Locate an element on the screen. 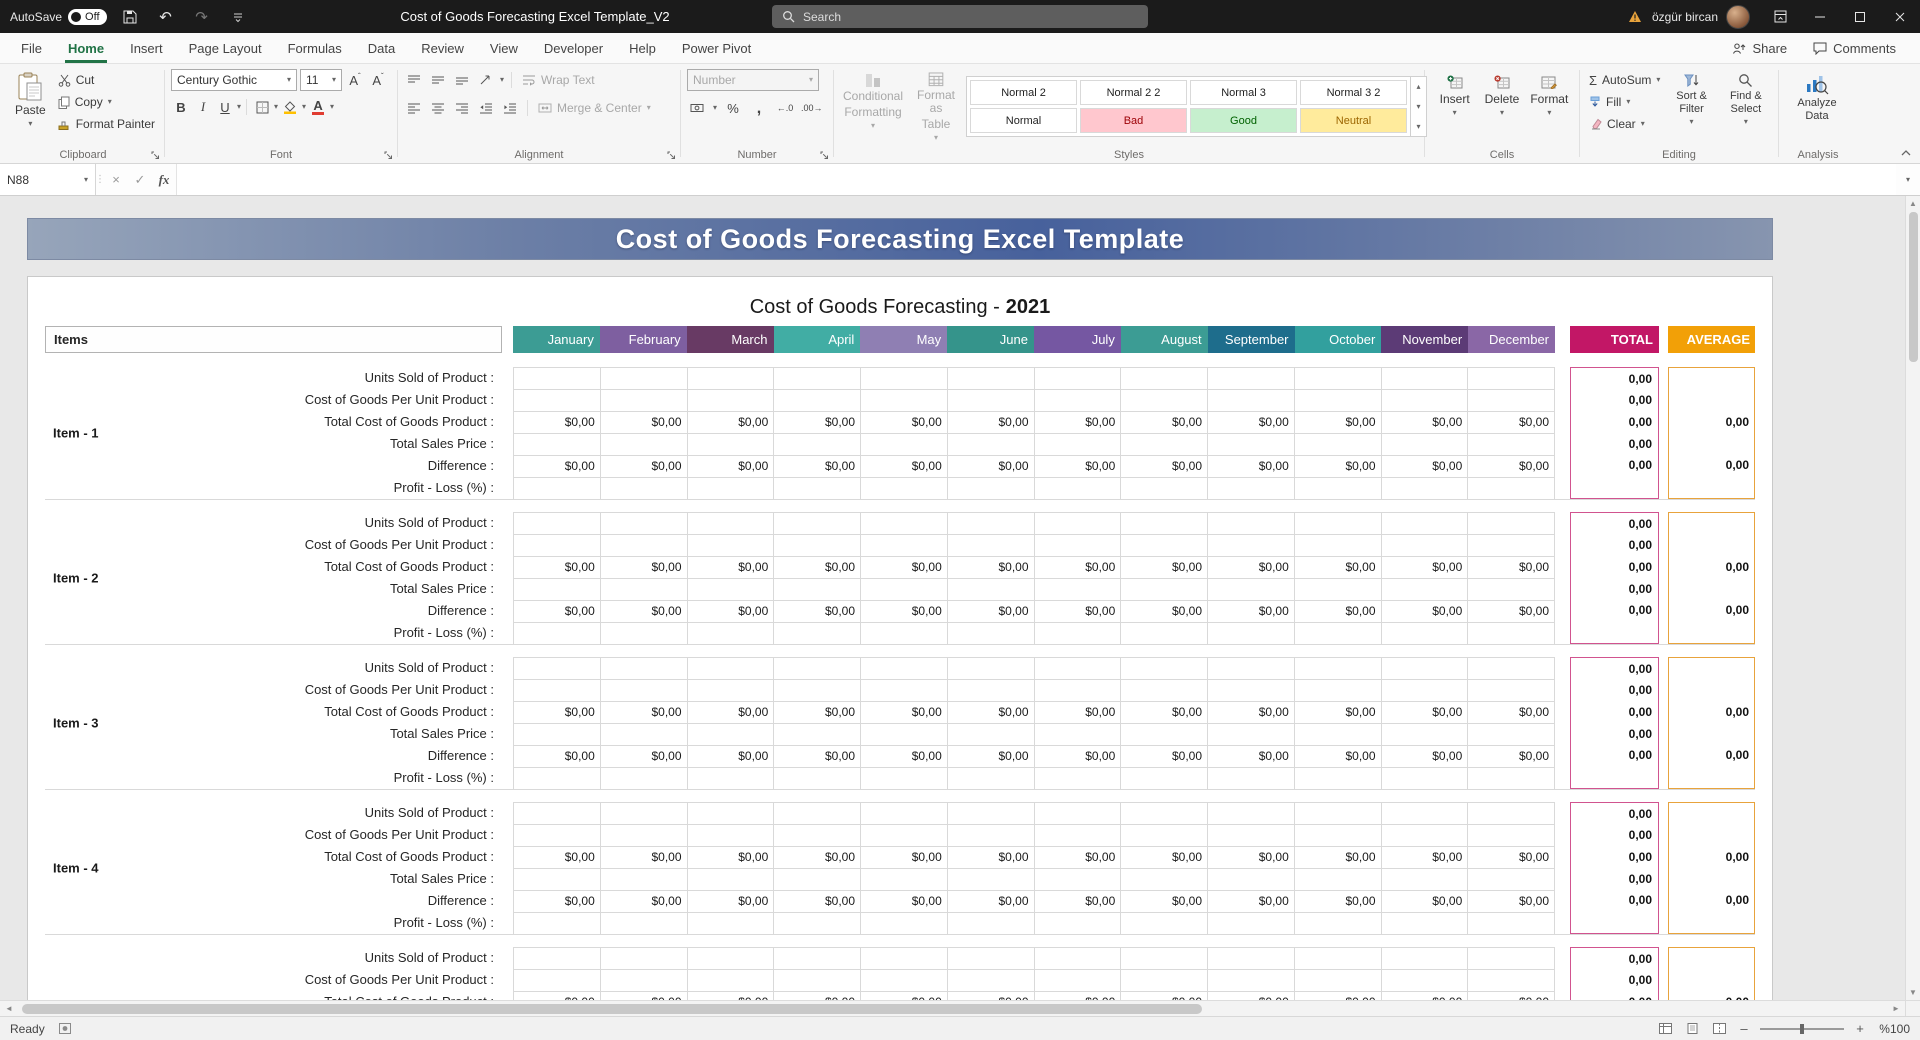  borders-dropdown-icon: ▾ is located at coordinates (276, 107).